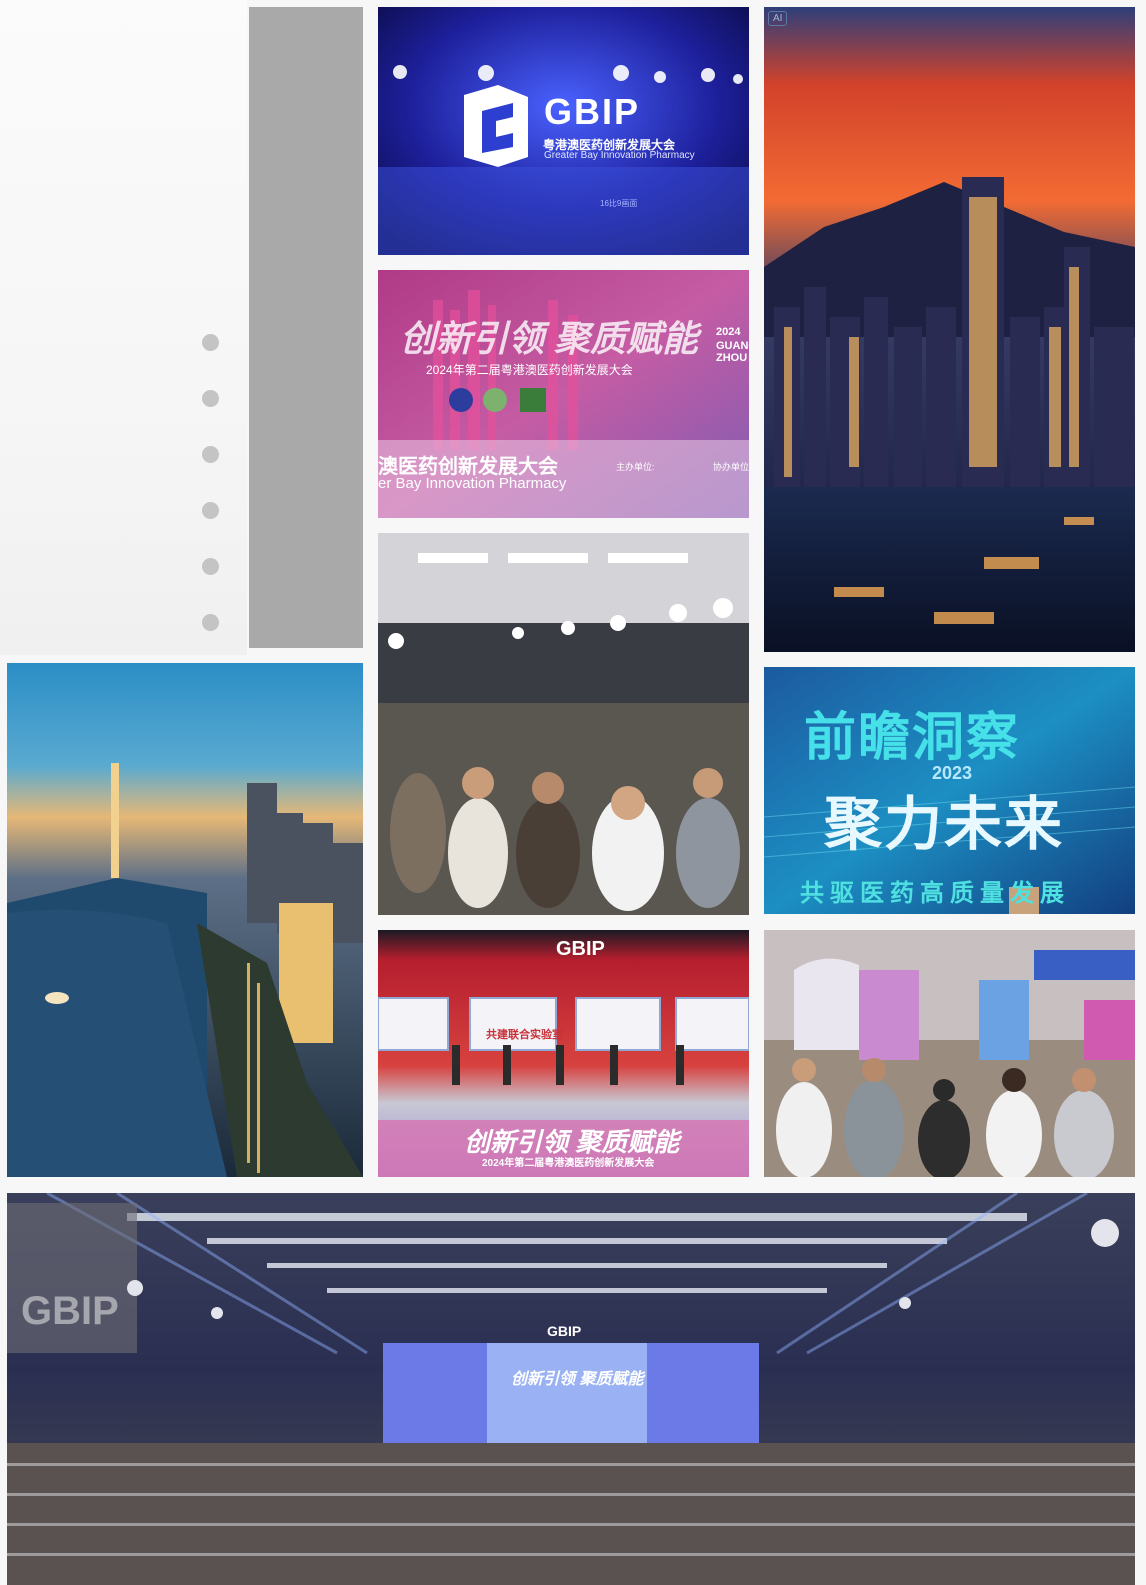 The height and width of the screenshot is (1585, 1146). Describe the element at coordinates (549, 338) in the screenshot. I see `banner-headline: 创新引领 聚质赋能` at that location.